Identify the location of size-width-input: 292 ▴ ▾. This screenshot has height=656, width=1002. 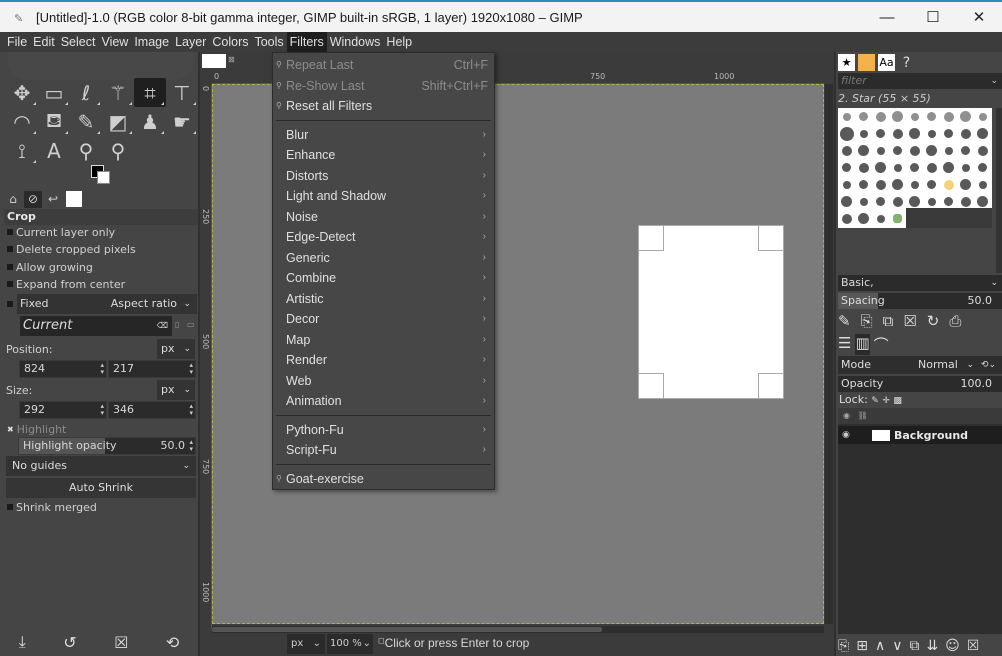
(63, 410).